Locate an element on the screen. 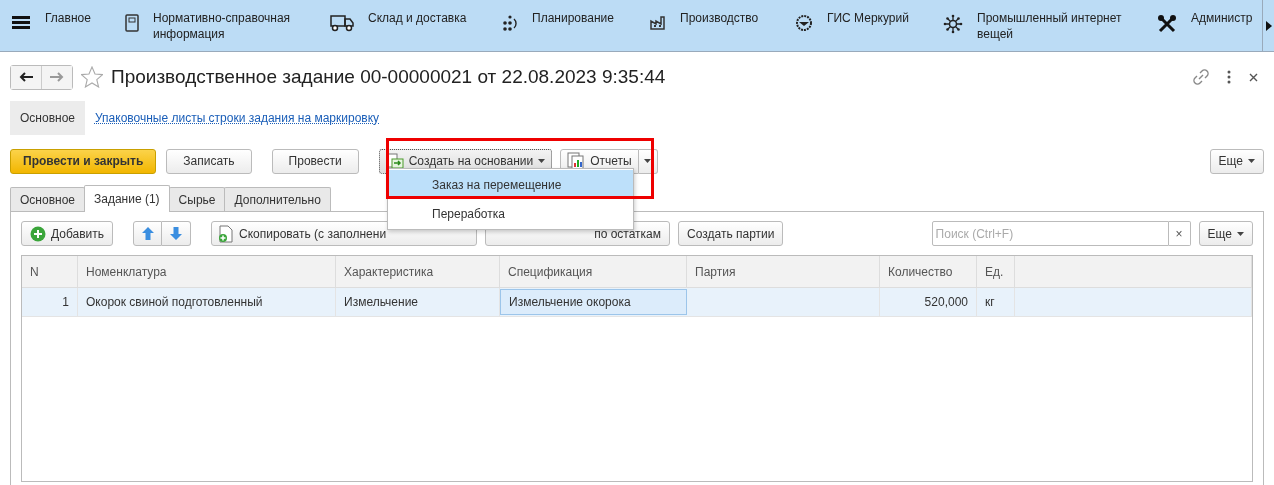  table-cell: кг is located at coordinates (996, 302).